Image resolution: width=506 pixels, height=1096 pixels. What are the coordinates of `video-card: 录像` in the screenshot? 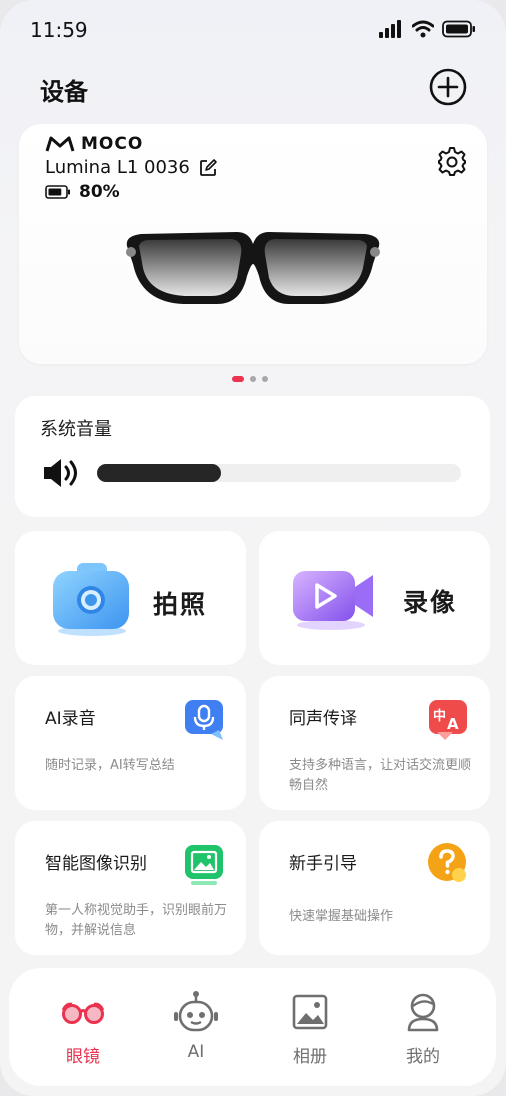 It's located at (374, 598).